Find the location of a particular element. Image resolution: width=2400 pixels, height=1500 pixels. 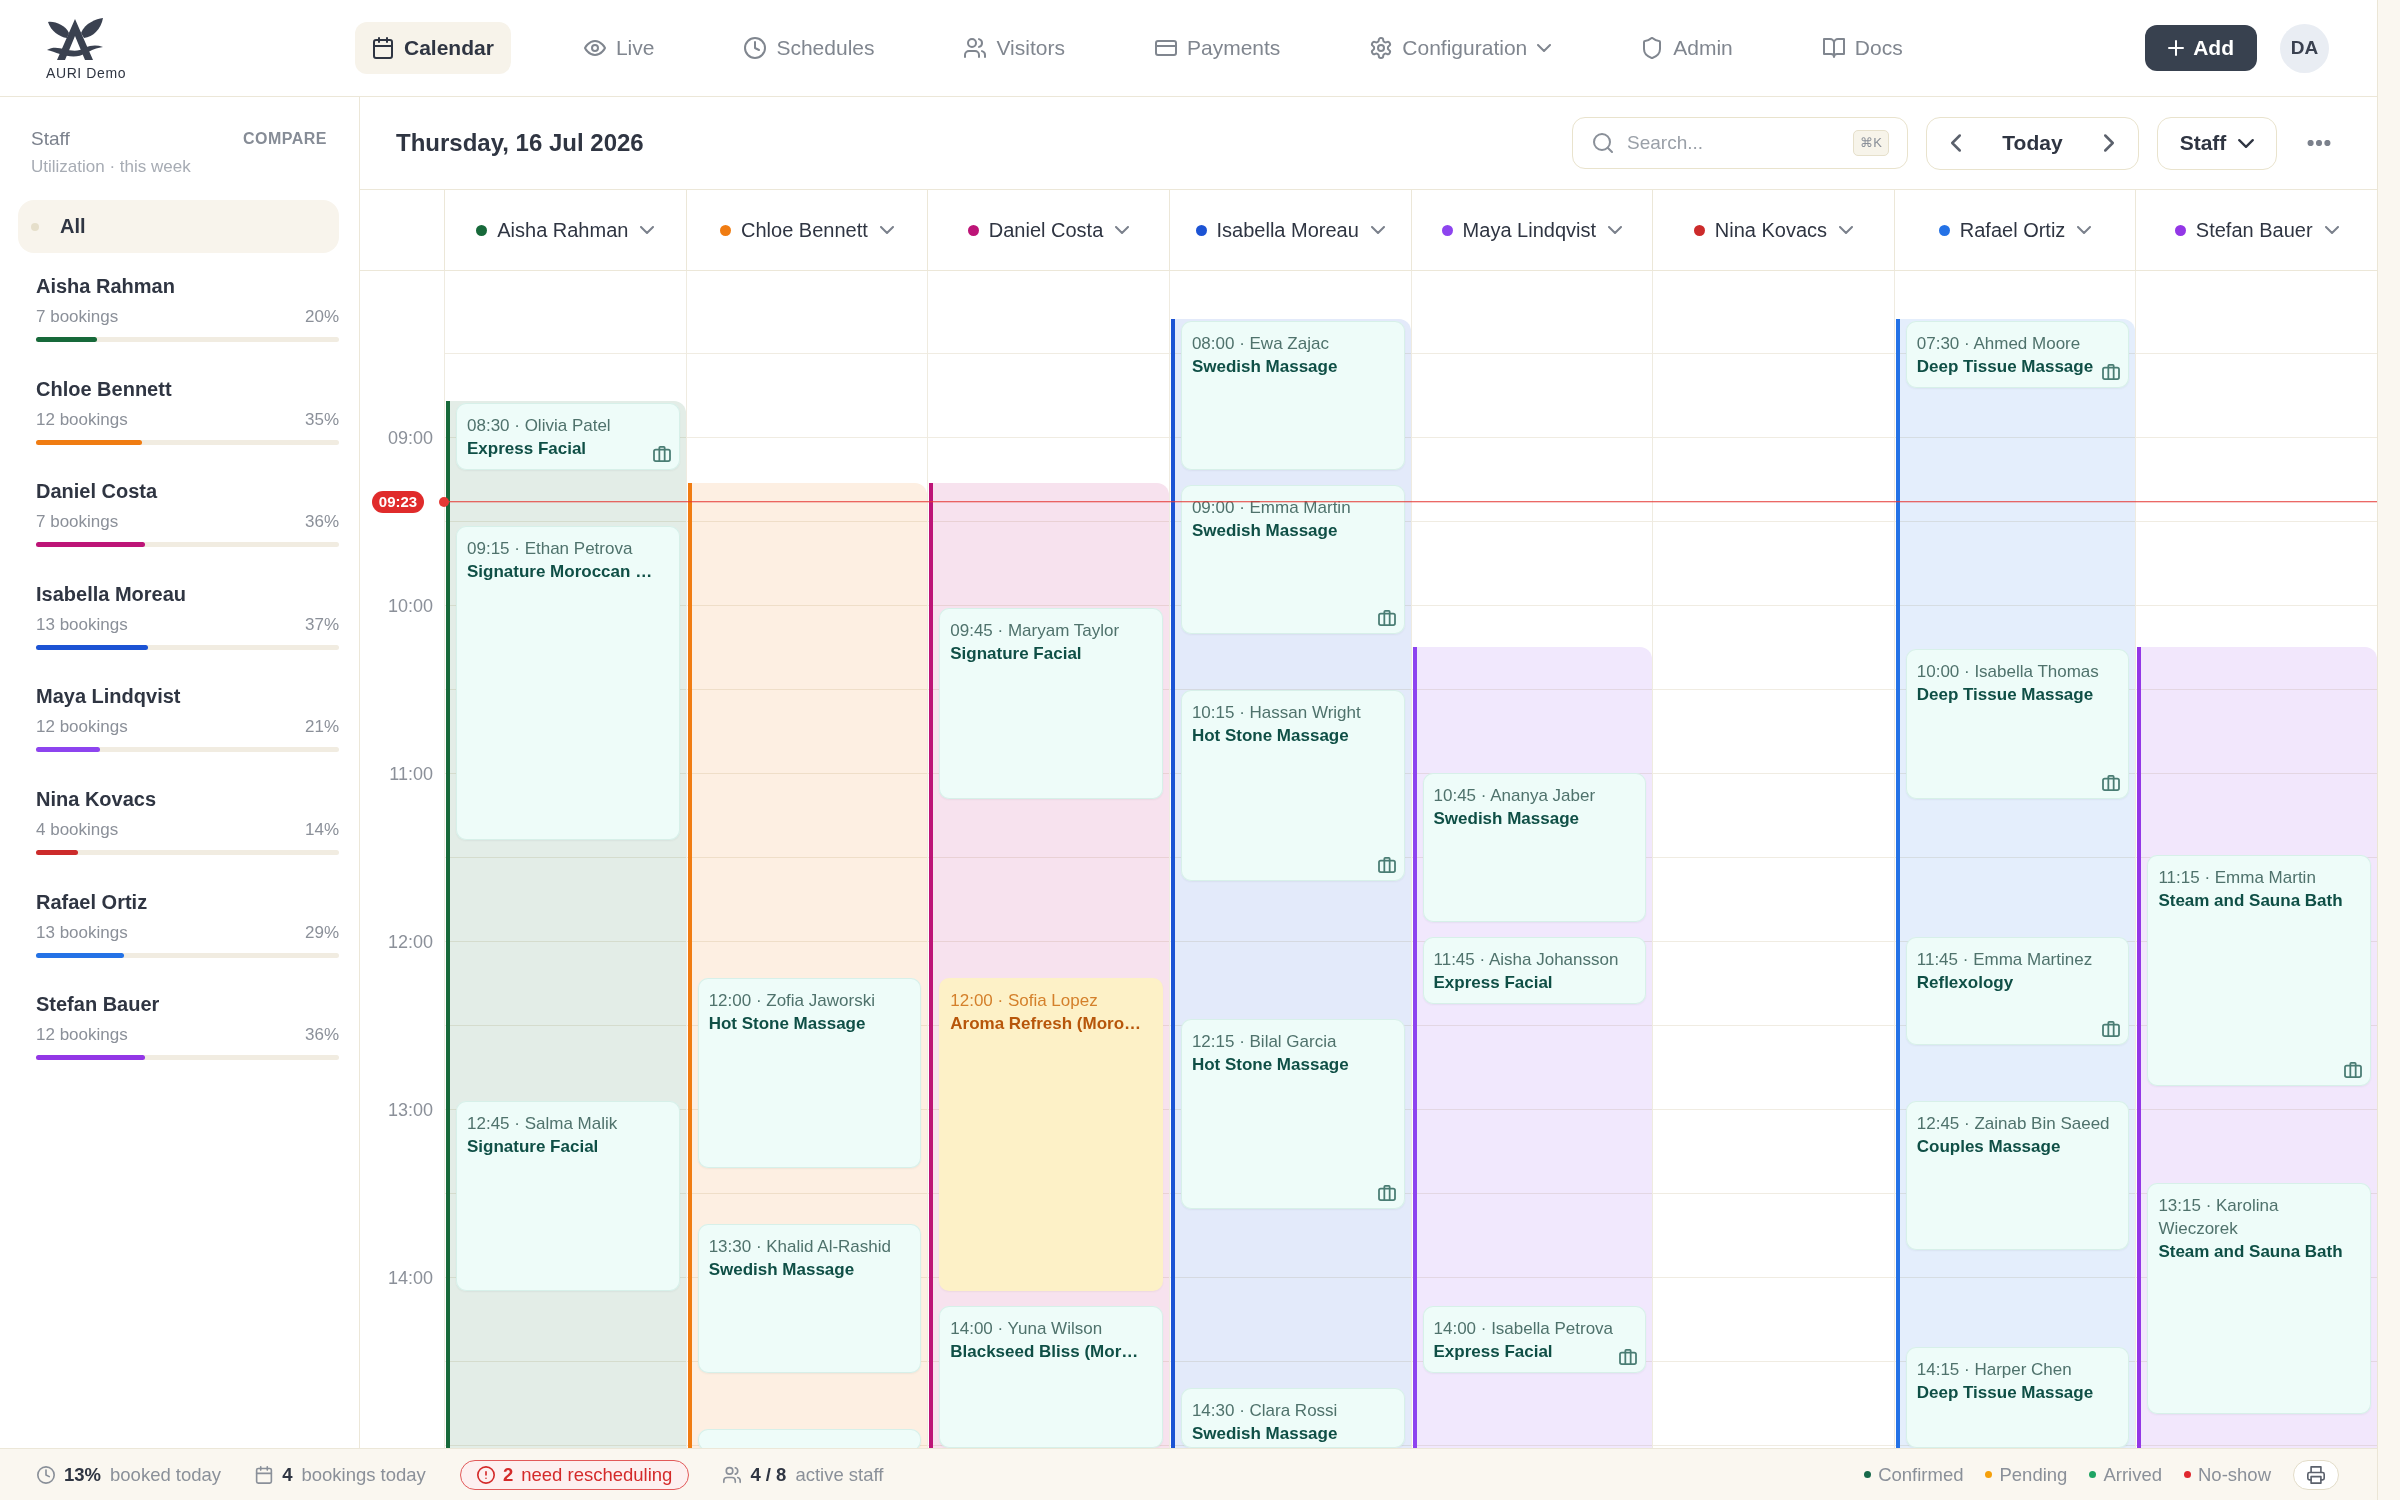

appointment-card: 14:15 · Harper Chen Deep Tissue Massage is located at coordinates (2017, 1397).